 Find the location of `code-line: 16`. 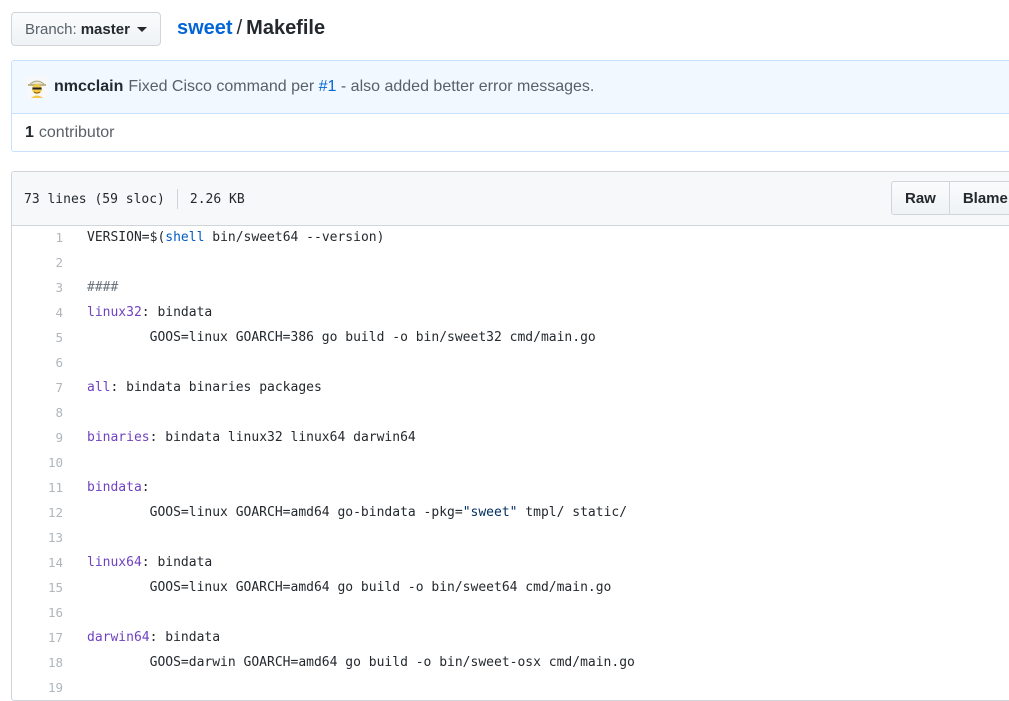

code-line: 16 is located at coordinates (510, 612).